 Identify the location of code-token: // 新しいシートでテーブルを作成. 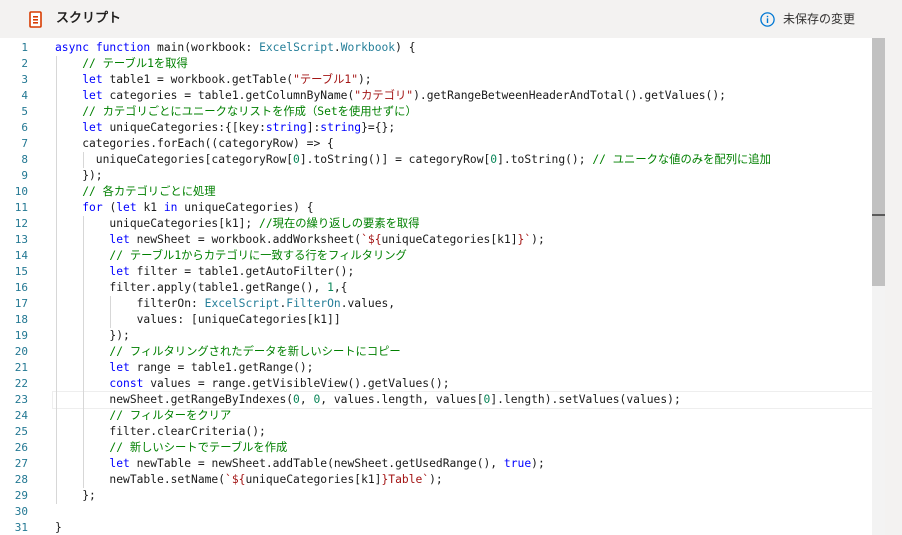
(198, 447).